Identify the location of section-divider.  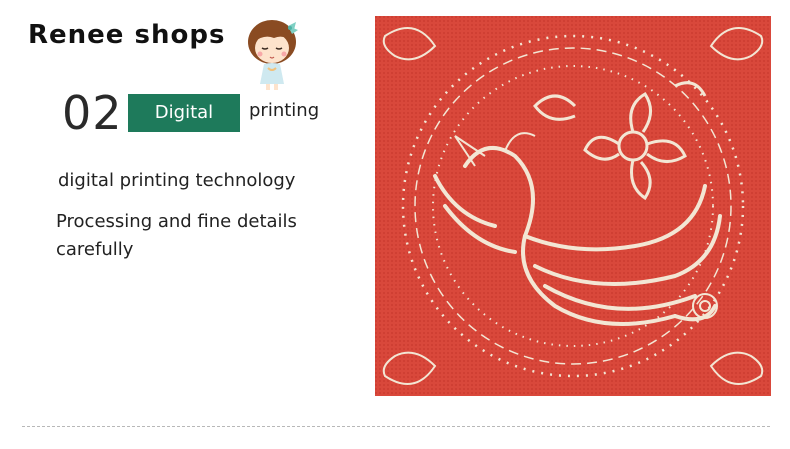
(396, 426).